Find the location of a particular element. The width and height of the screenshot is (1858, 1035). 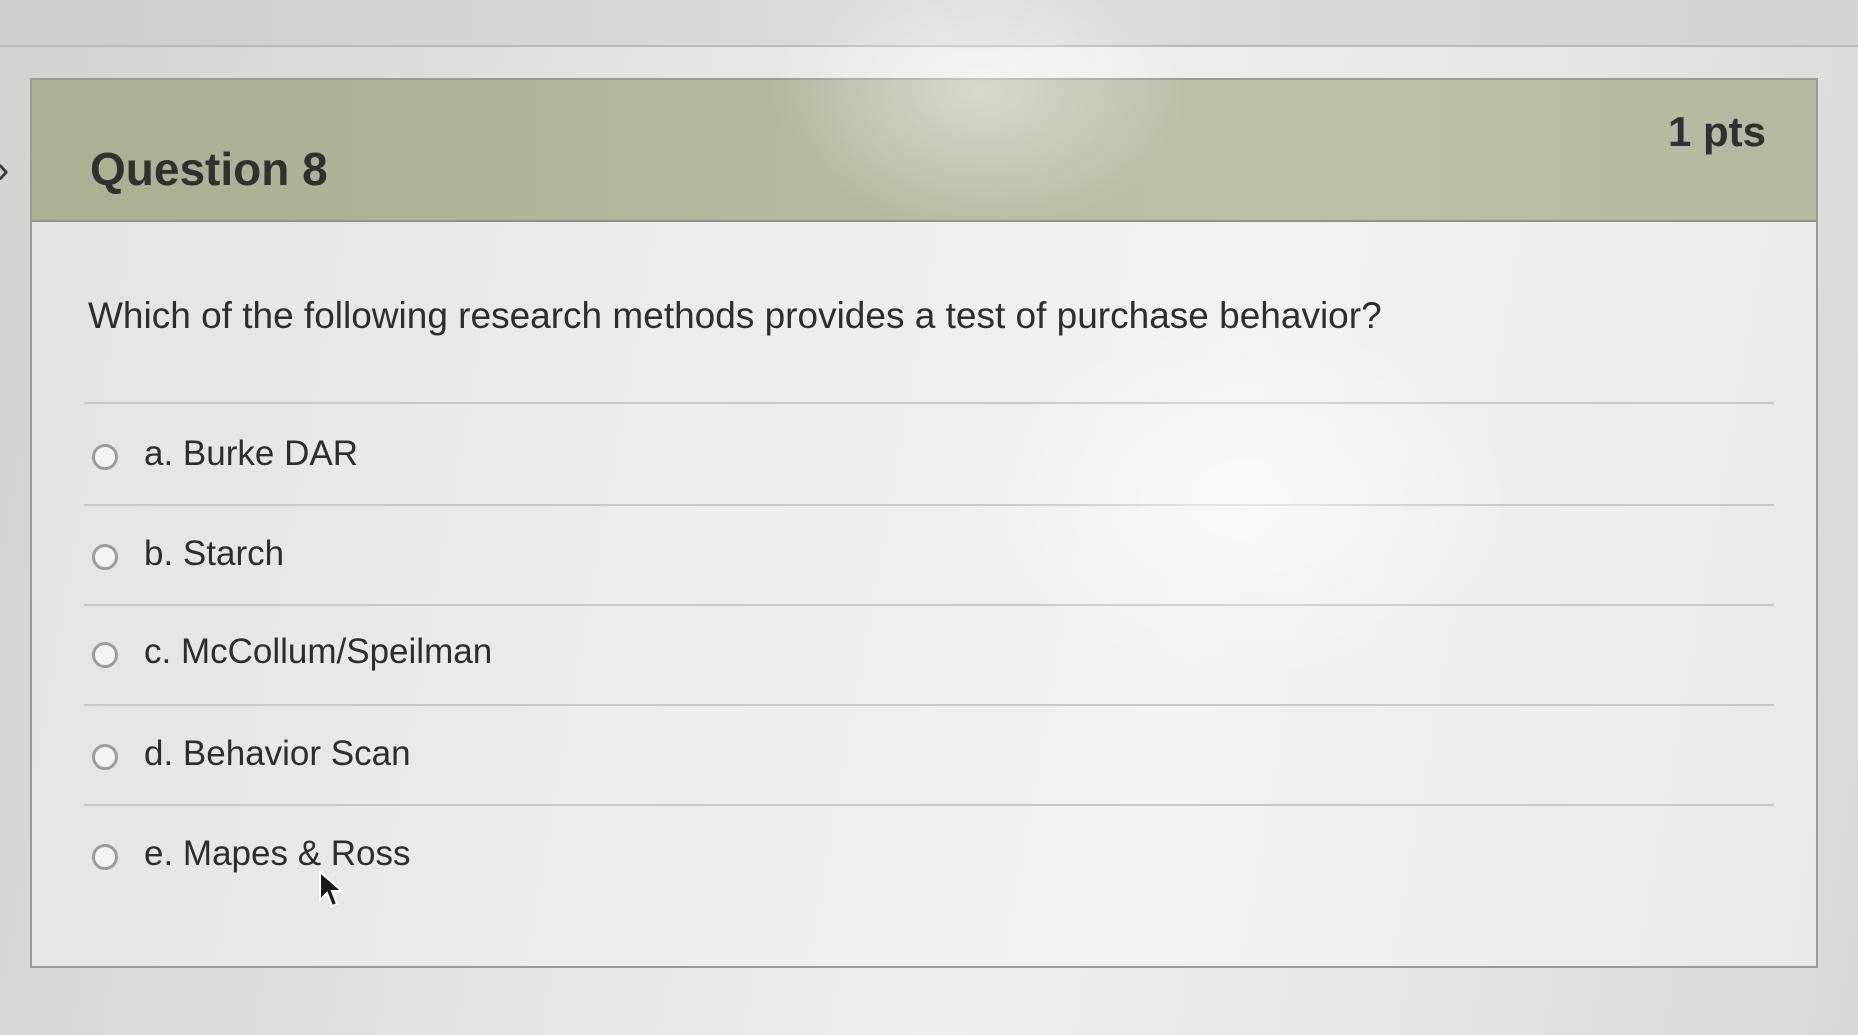

answer-label: e. Mapes & Ross is located at coordinates (277, 853).